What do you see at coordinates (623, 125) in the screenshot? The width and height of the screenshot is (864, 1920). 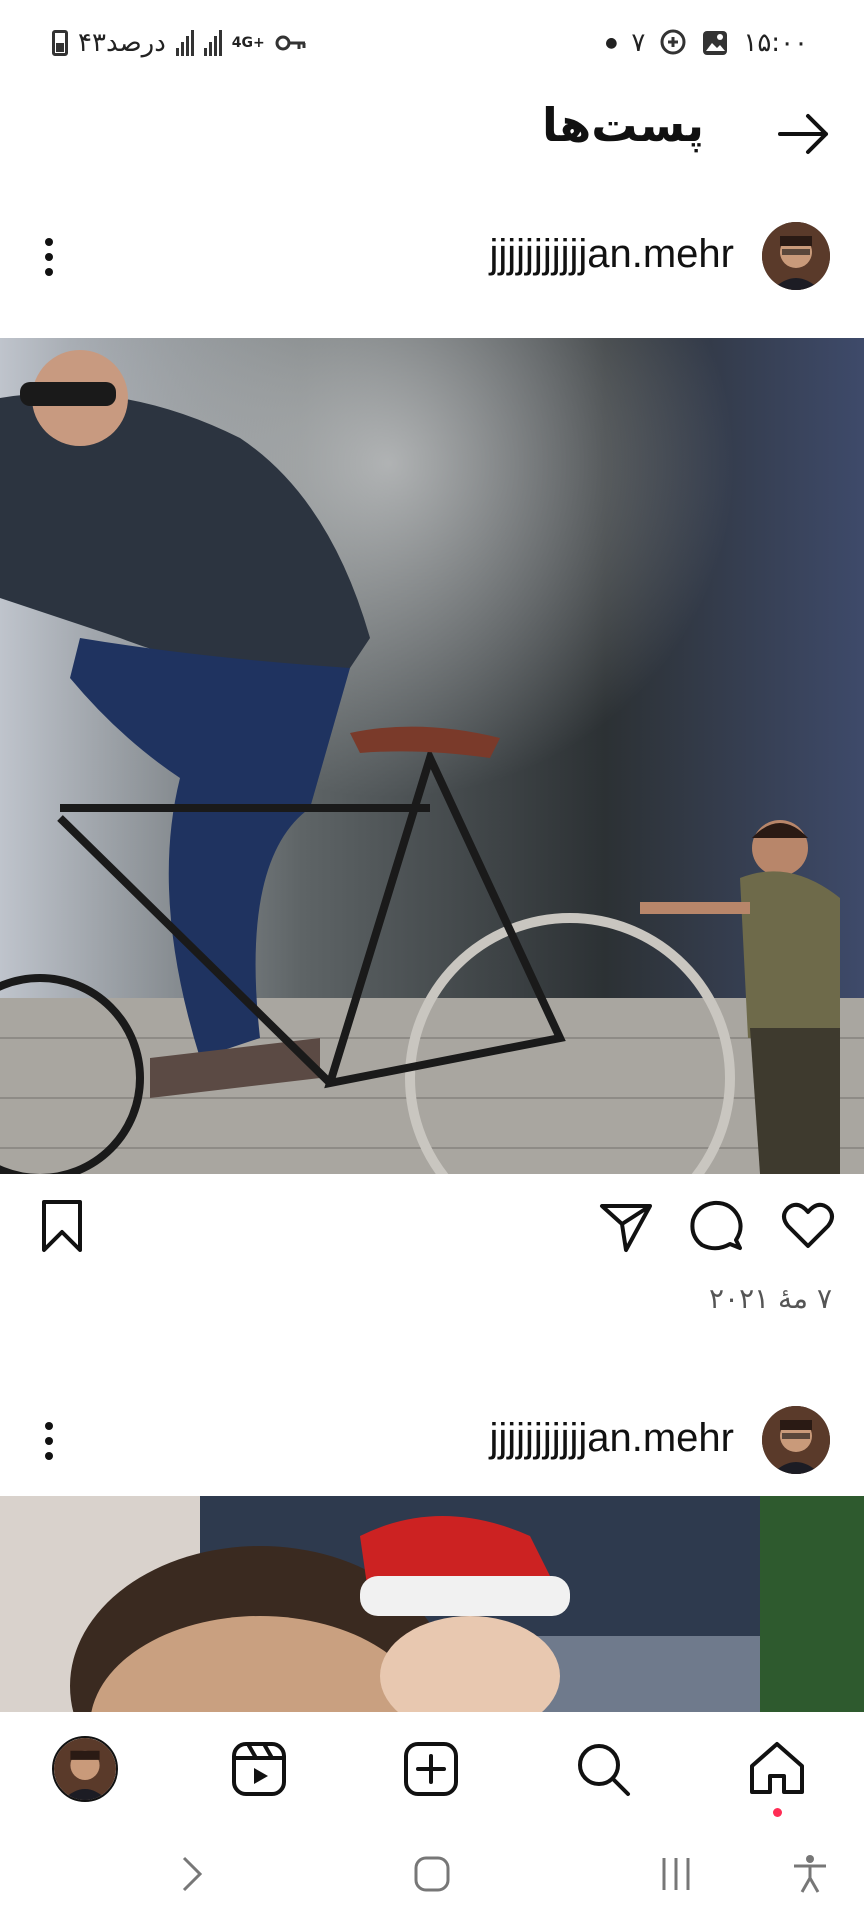 I see `page-title: پست‌ها` at bounding box center [623, 125].